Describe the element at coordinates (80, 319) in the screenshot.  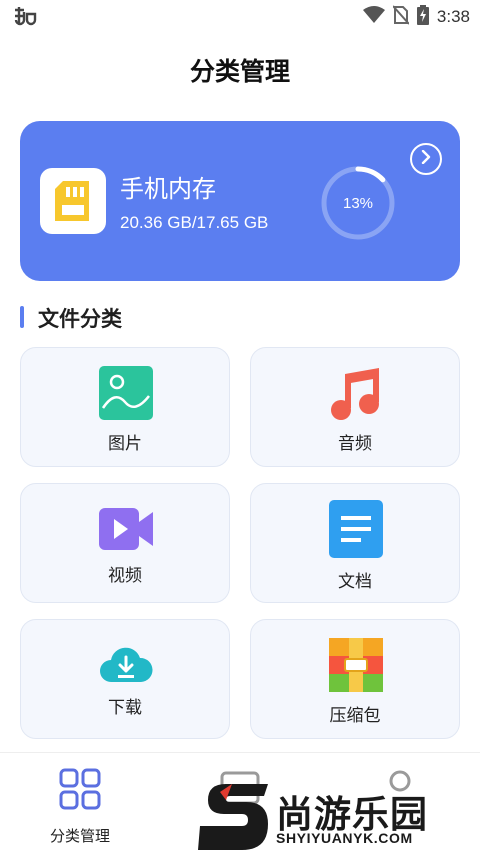
I see `section-title: 文件分类` at that location.